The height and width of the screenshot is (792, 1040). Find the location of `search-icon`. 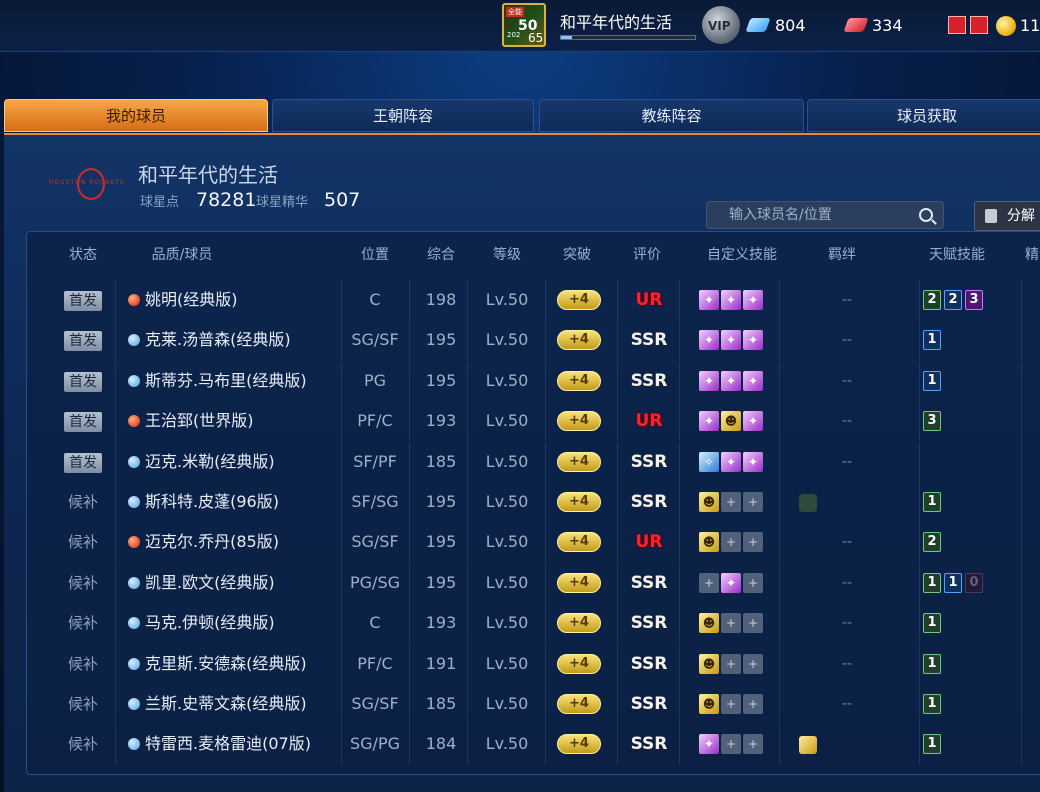

search-icon is located at coordinates (926, 215).